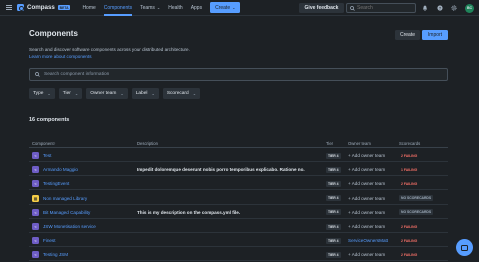 Image resolution: width=479 pixels, height=262 pixels. Describe the element at coordinates (20, 7) in the screenshot. I see `compass-logo-icon` at that location.